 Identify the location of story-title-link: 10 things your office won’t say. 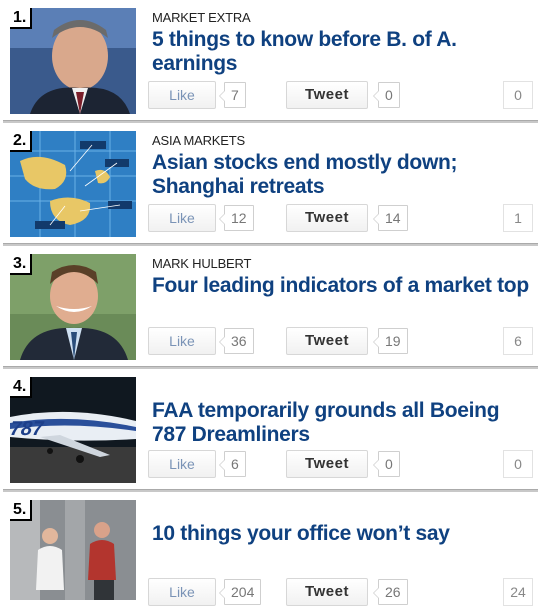
(342, 534).